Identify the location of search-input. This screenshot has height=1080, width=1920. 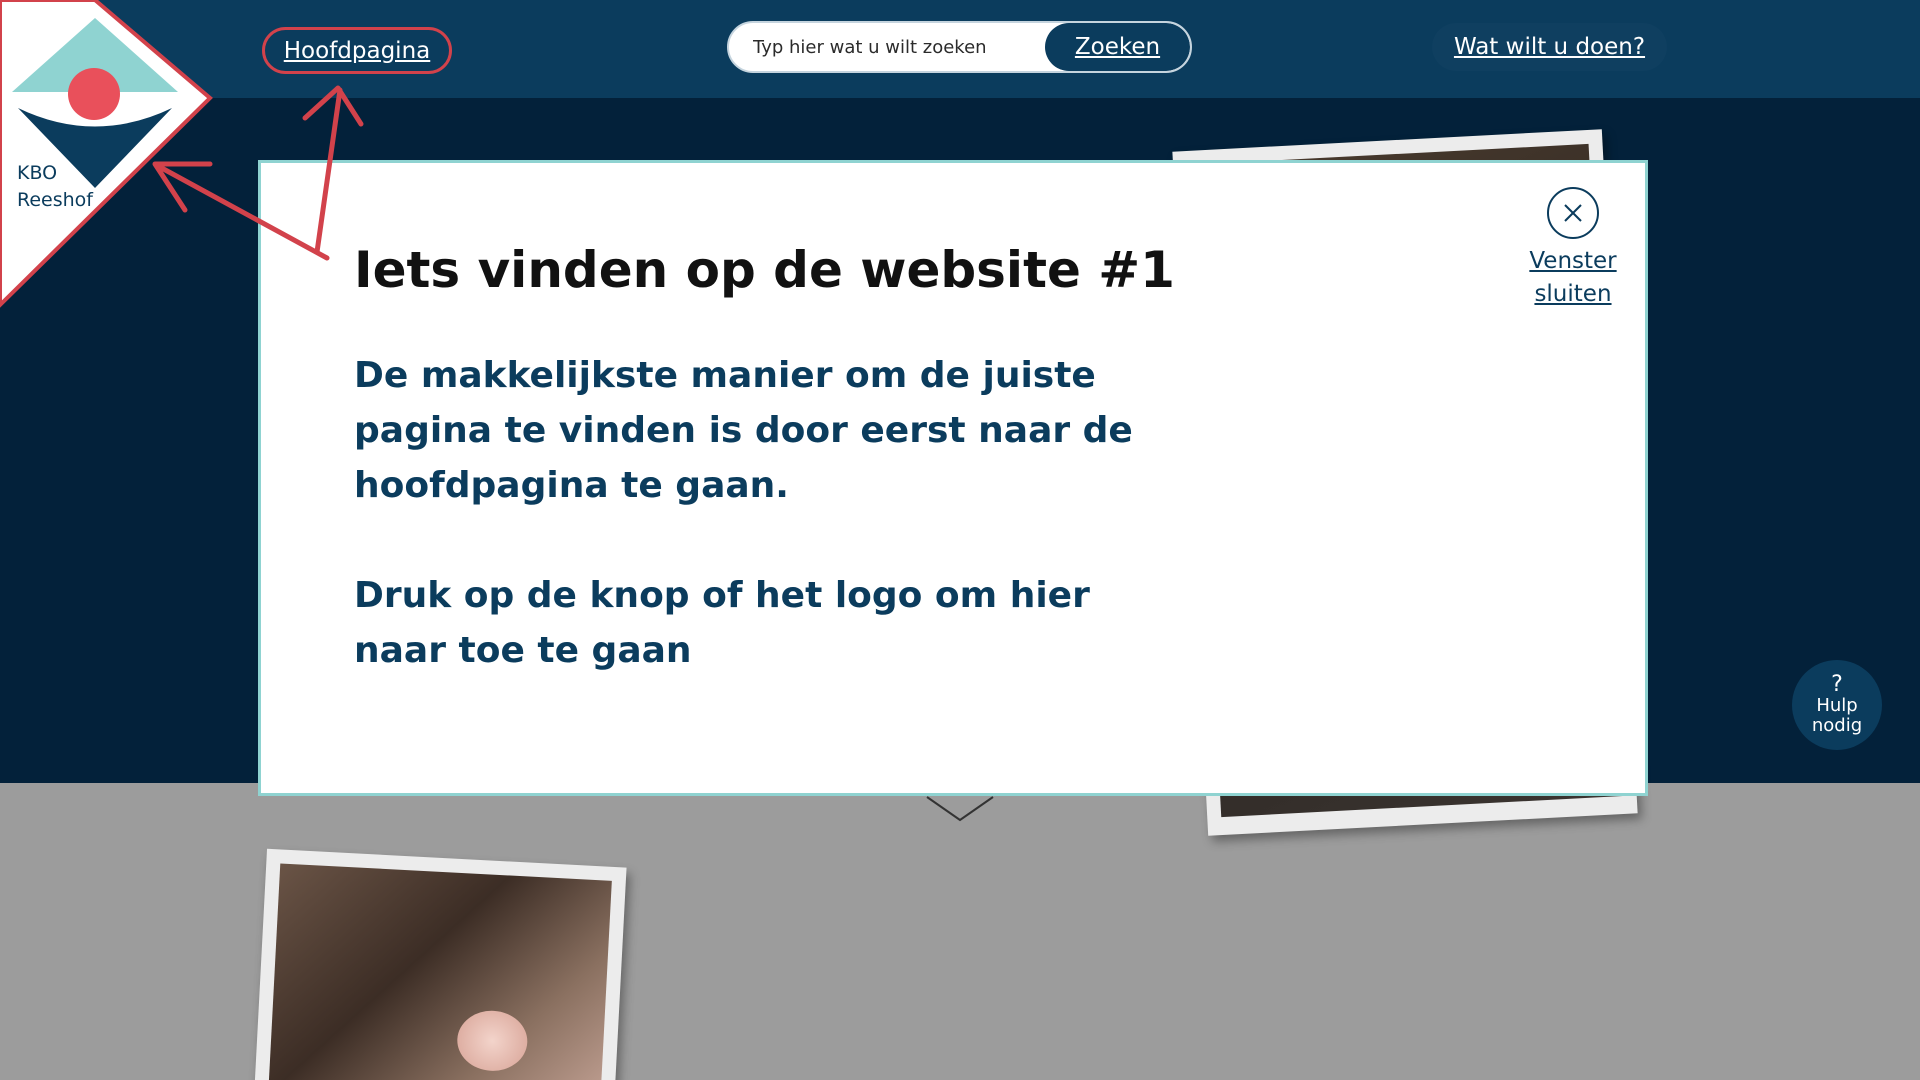
(887, 47).